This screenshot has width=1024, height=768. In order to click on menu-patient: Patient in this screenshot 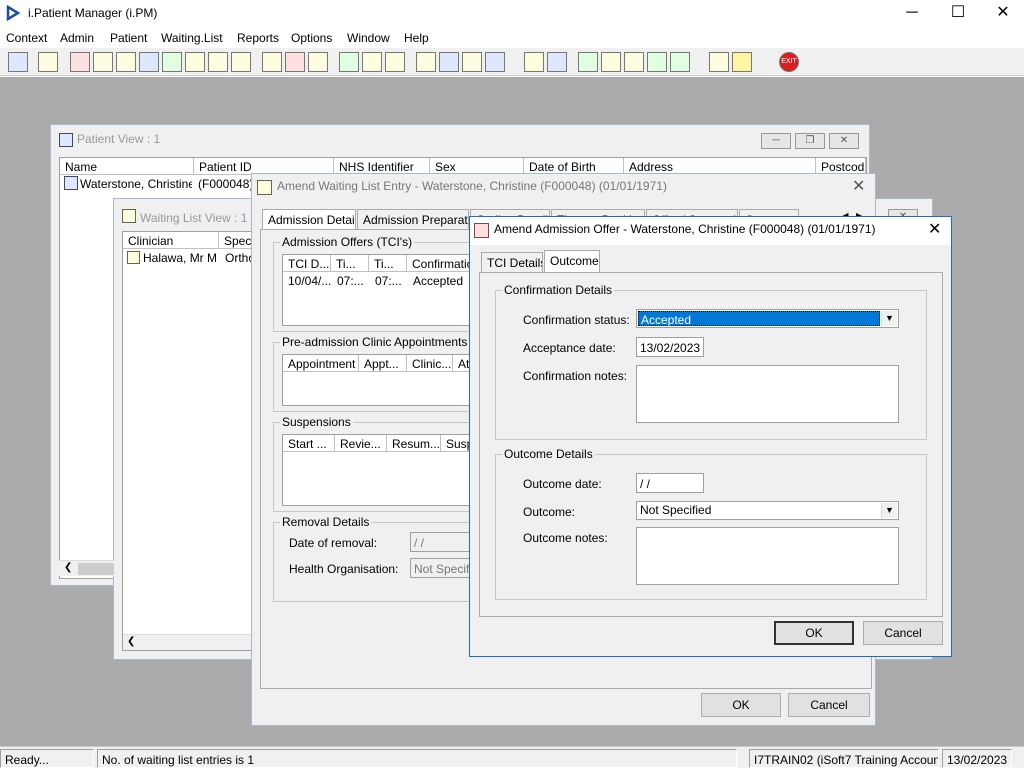, I will do `click(128, 38)`.